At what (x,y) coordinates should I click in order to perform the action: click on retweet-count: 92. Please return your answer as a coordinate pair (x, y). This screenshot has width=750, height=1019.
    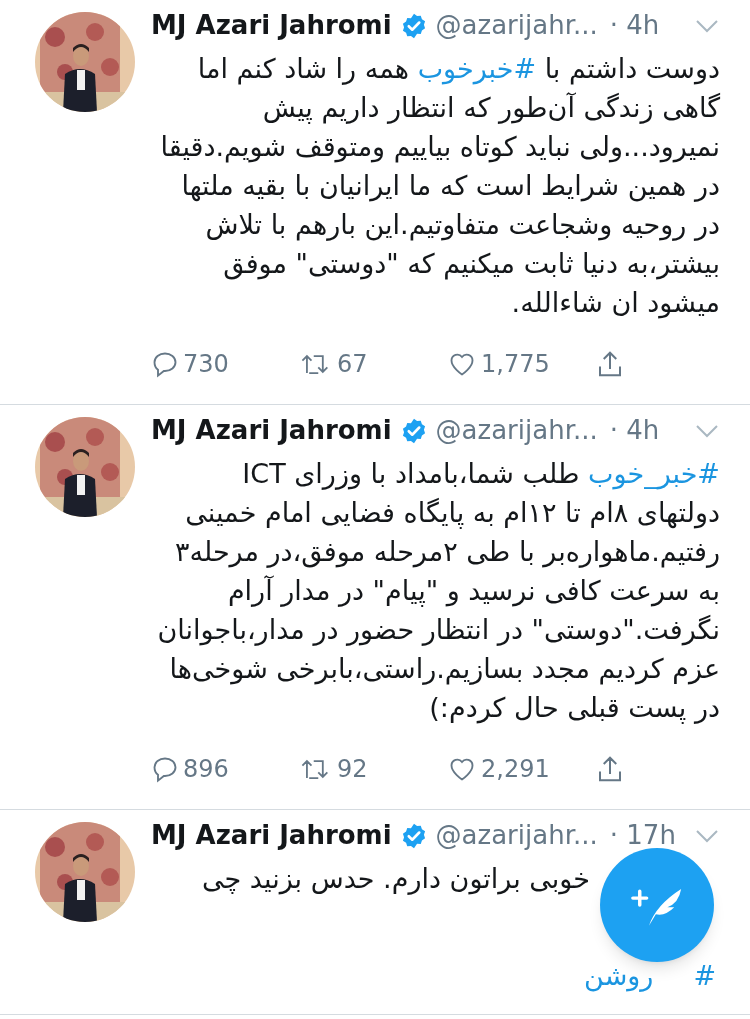
    Looking at the image, I should click on (352, 769).